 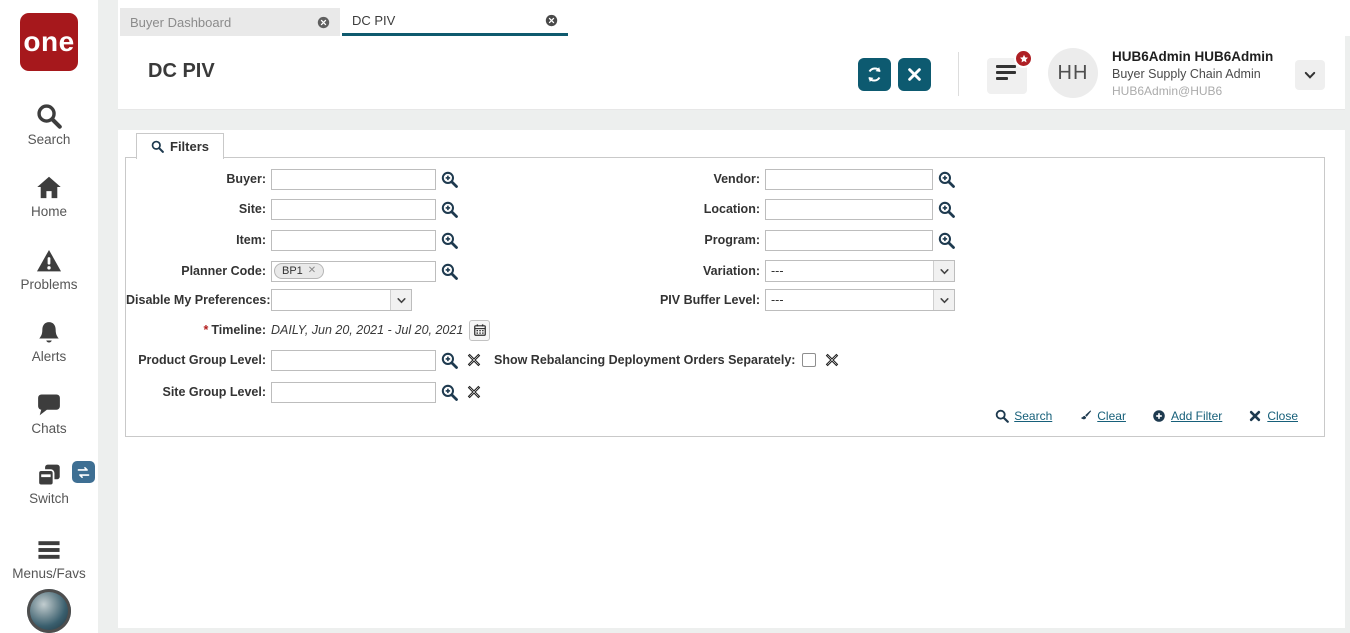 I want to click on sidebar-item-home: Home, so click(x=49, y=197).